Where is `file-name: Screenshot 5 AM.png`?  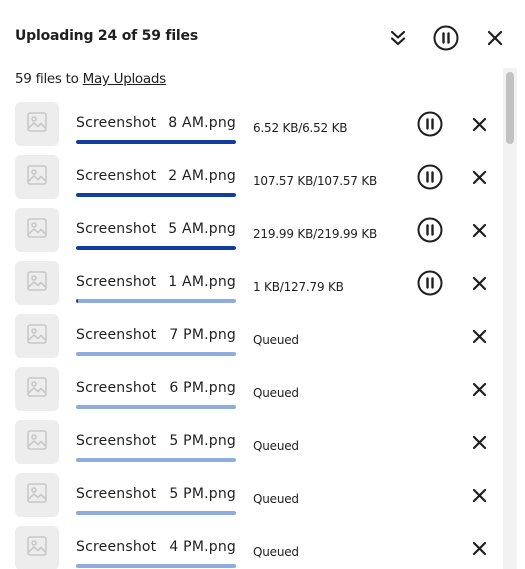
file-name: Screenshot 5 AM.png is located at coordinates (156, 230).